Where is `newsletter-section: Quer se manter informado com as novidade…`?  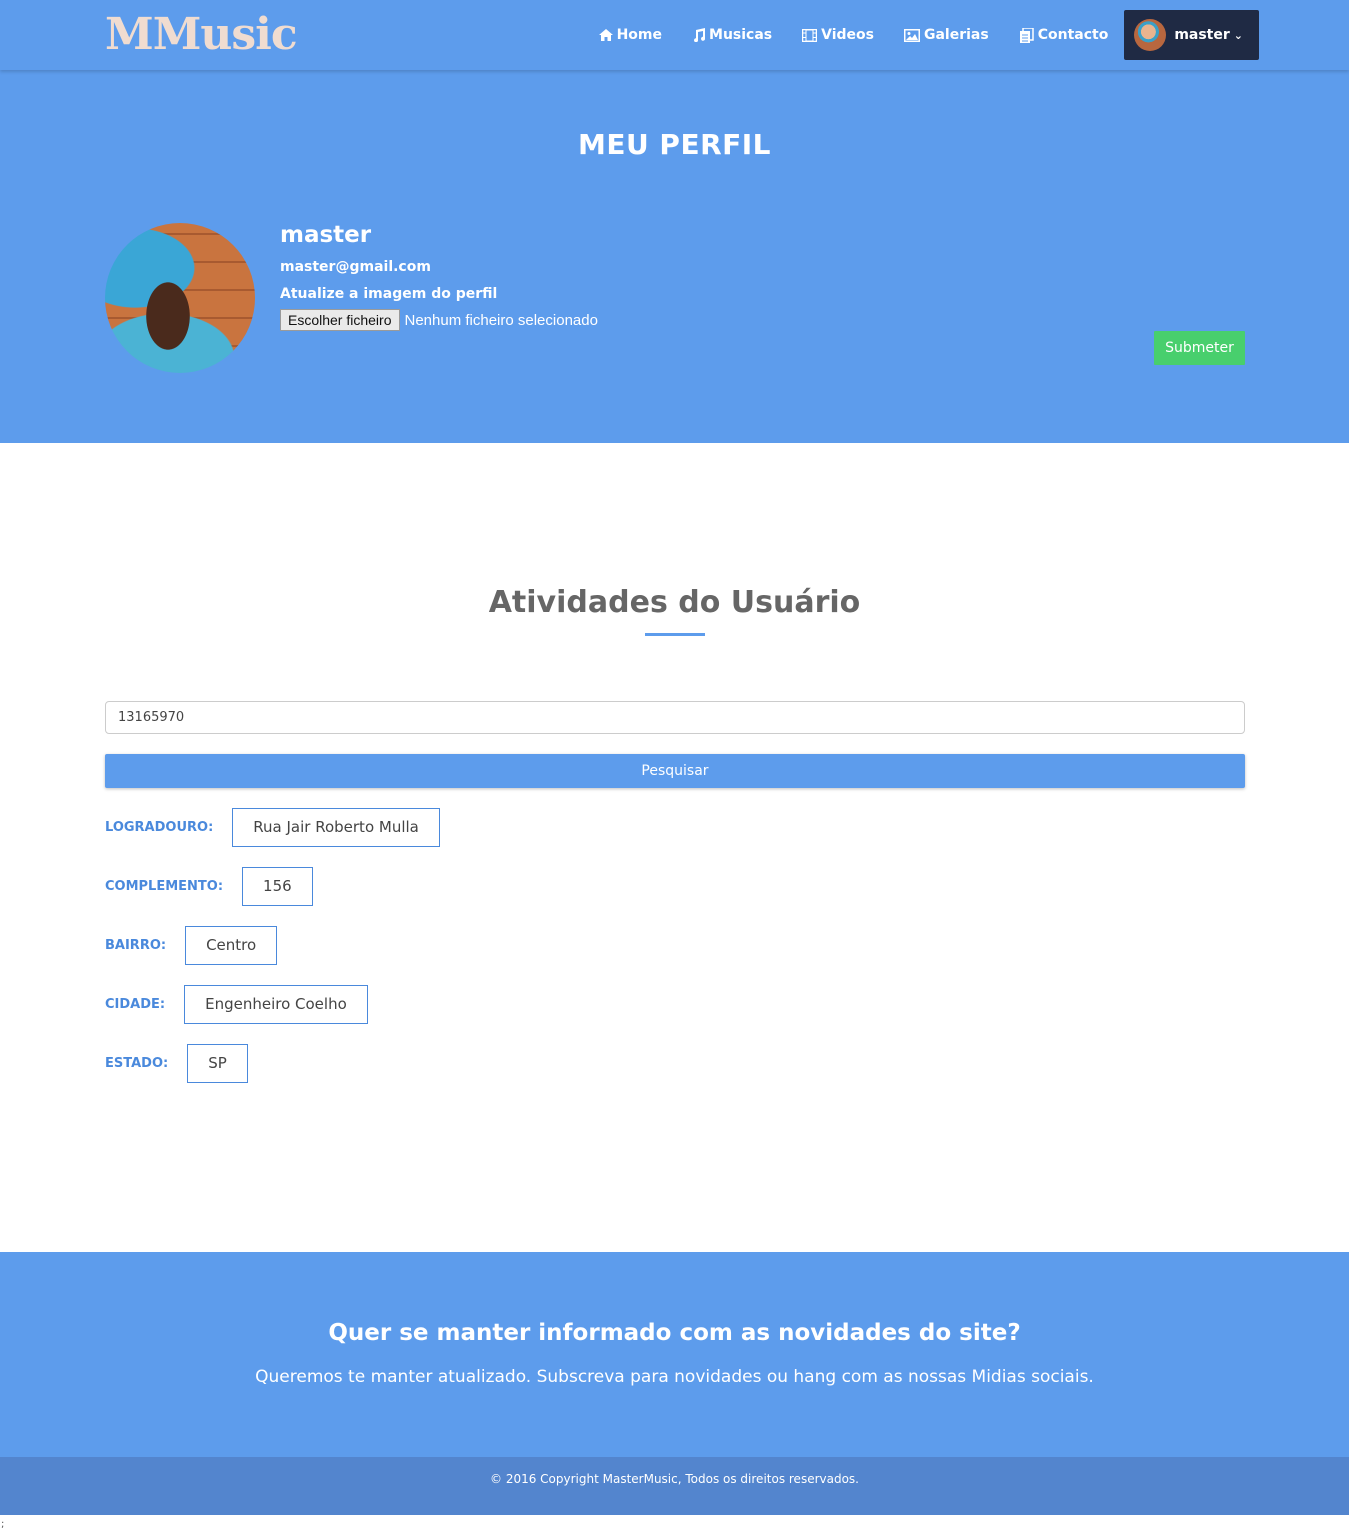
newsletter-section: Quer se manter informado com as novidade… is located at coordinates (674, 1354).